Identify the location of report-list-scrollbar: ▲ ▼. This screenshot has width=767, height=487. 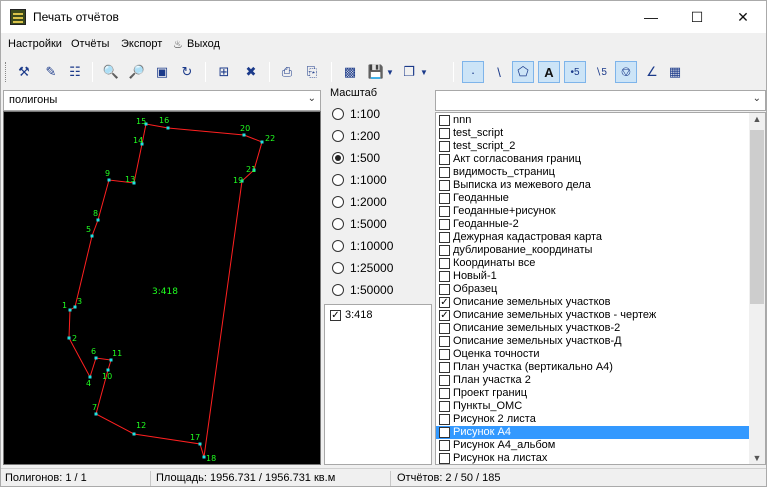
(757, 288).